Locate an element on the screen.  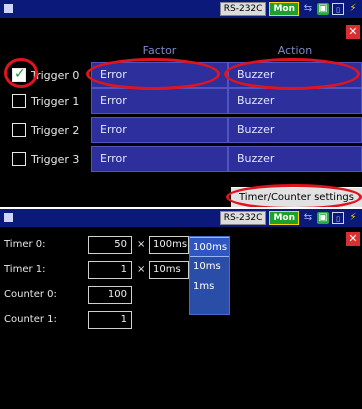
trigger-row: Trigger 3 Error Buzzer is located at coordinates (181, 159).